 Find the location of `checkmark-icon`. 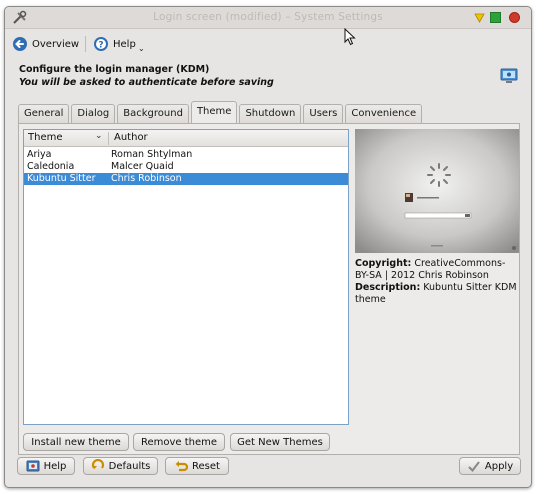

checkmark-icon is located at coordinates (474, 467).